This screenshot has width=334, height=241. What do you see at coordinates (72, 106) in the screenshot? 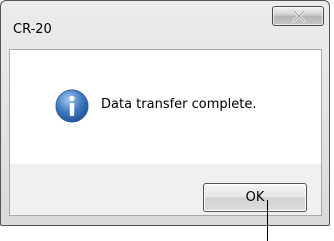
I see `information-icon` at bounding box center [72, 106].